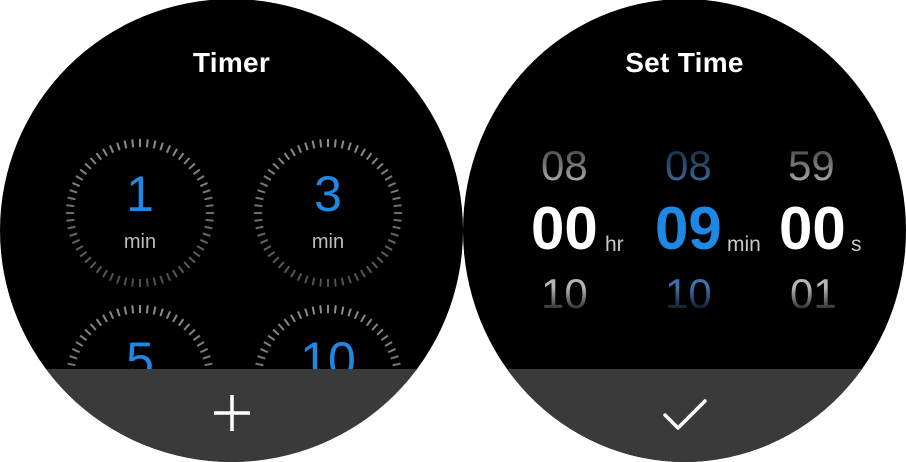  I want to click on hours-next-value: 10, so click(564, 293).